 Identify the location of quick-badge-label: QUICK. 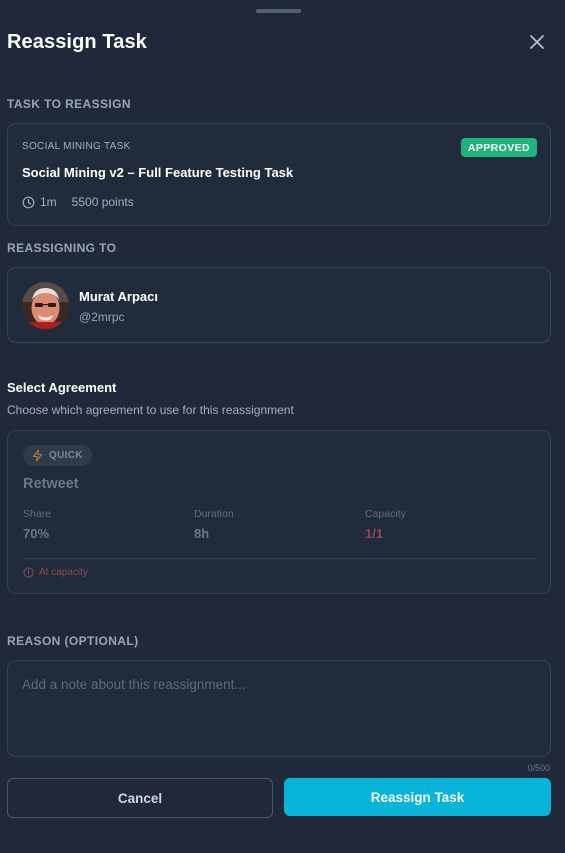
(66, 455).